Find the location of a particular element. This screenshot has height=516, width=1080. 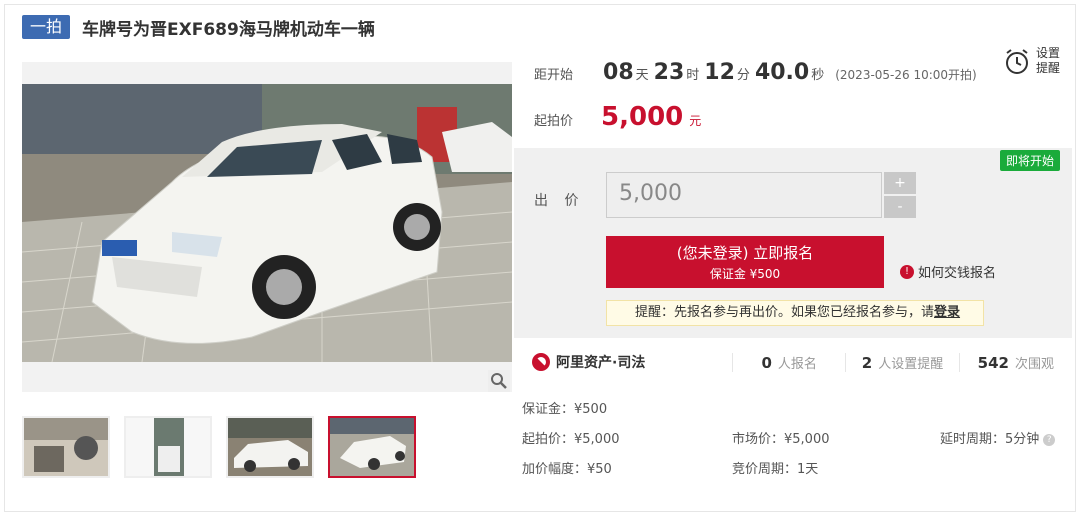

help-icon: ? is located at coordinates (1049, 439).